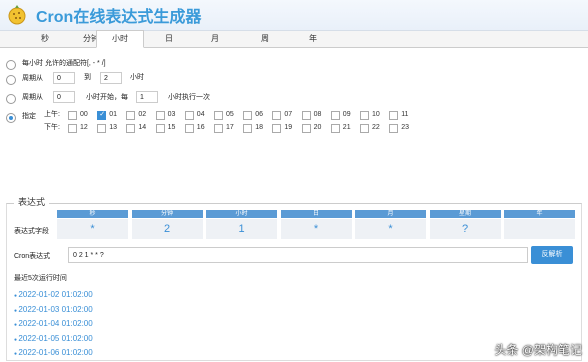  What do you see at coordinates (84, 127) in the screenshot?
I see `hour-checkbox-label: 12` at bounding box center [84, 127].